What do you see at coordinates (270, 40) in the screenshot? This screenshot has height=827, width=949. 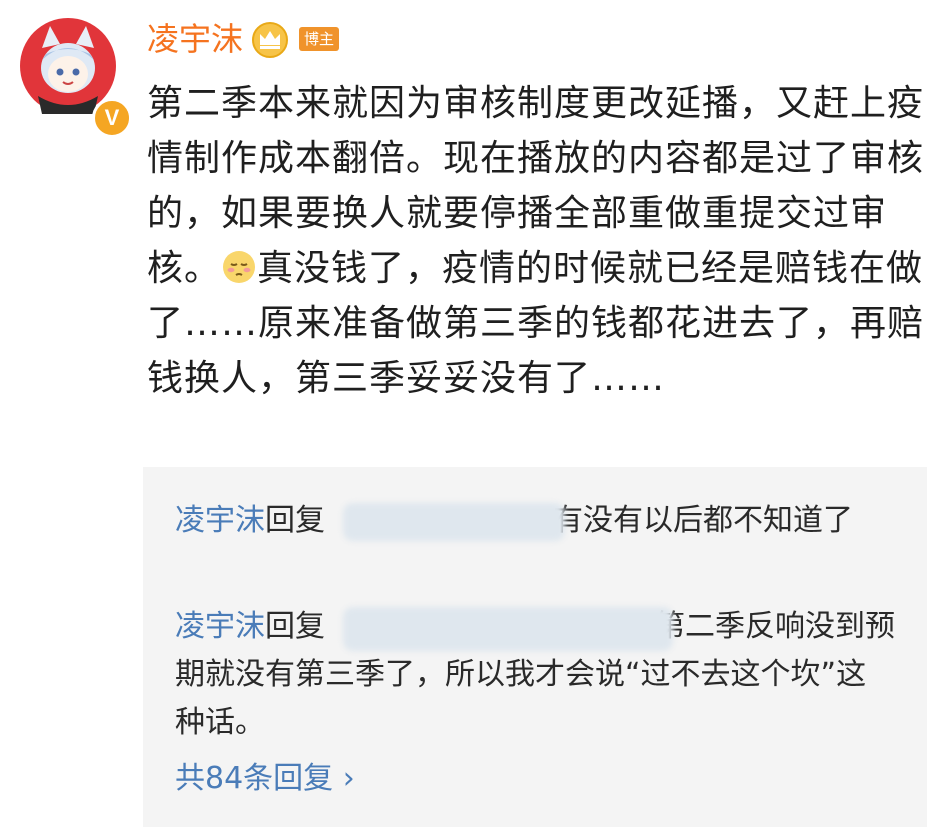 I see `crown-icon` at bounding box center [270, 40].